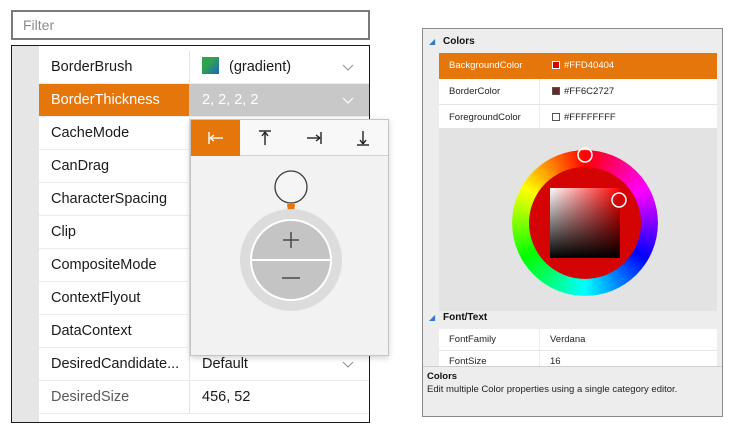 This screenshot has width=731, height=433. I want to click on thickness-editor-popup, so click(289, 237).